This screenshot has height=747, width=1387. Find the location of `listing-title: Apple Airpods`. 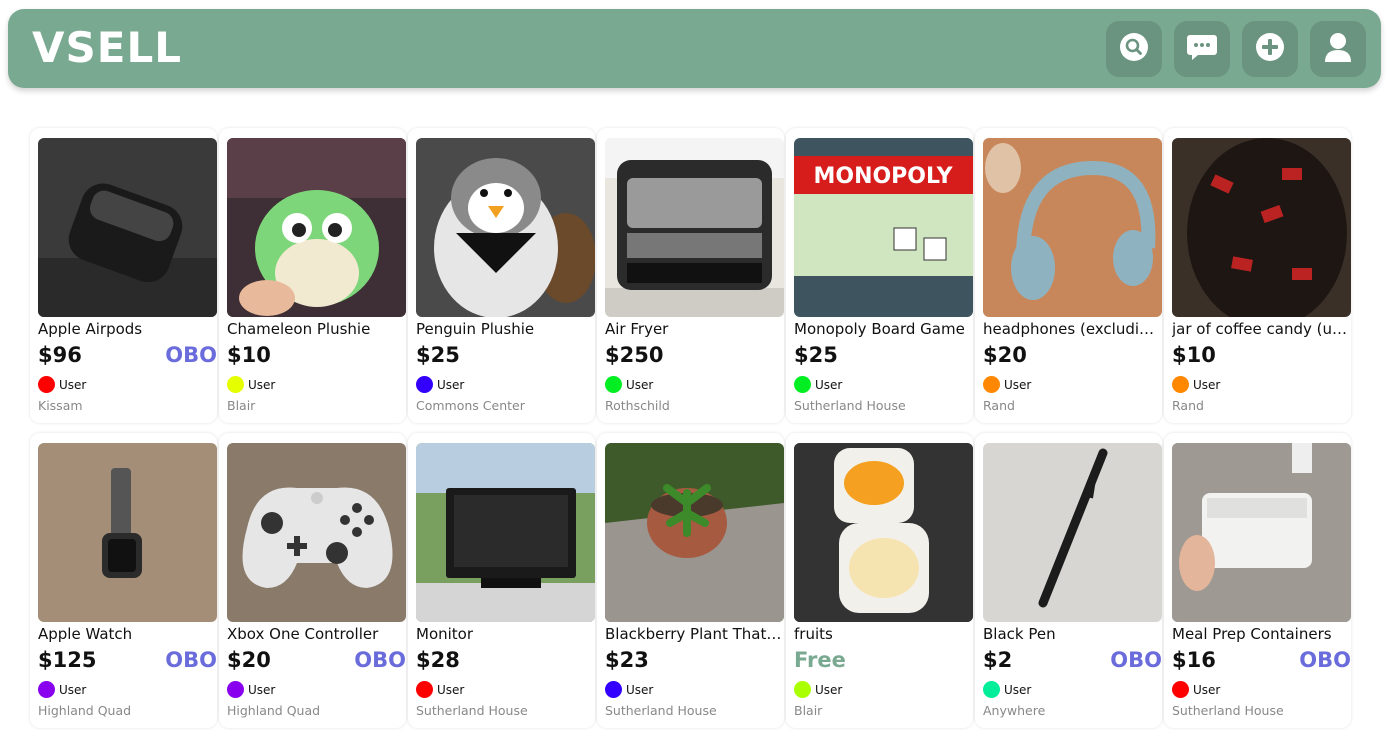

listing-title: Apple Airpods is located at coordinates (128, 329).